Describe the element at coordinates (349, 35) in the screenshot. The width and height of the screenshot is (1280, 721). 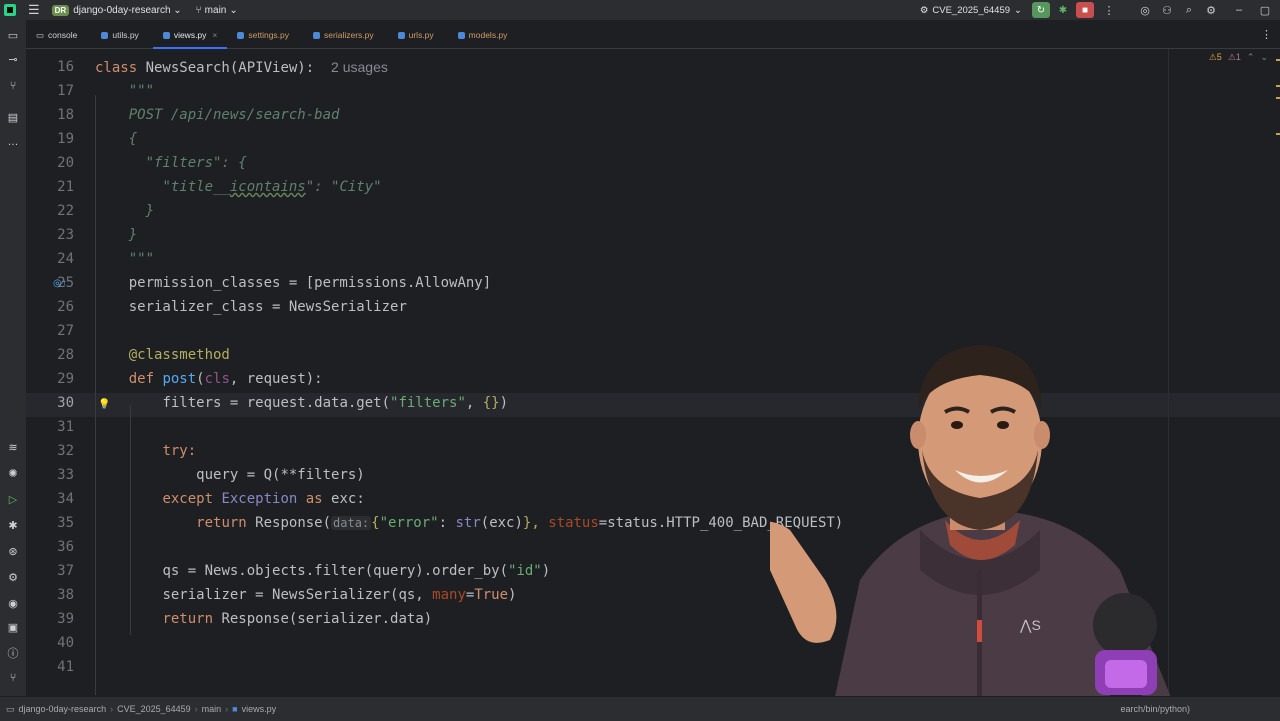
I see `tab-label: serializers.py` at that location.